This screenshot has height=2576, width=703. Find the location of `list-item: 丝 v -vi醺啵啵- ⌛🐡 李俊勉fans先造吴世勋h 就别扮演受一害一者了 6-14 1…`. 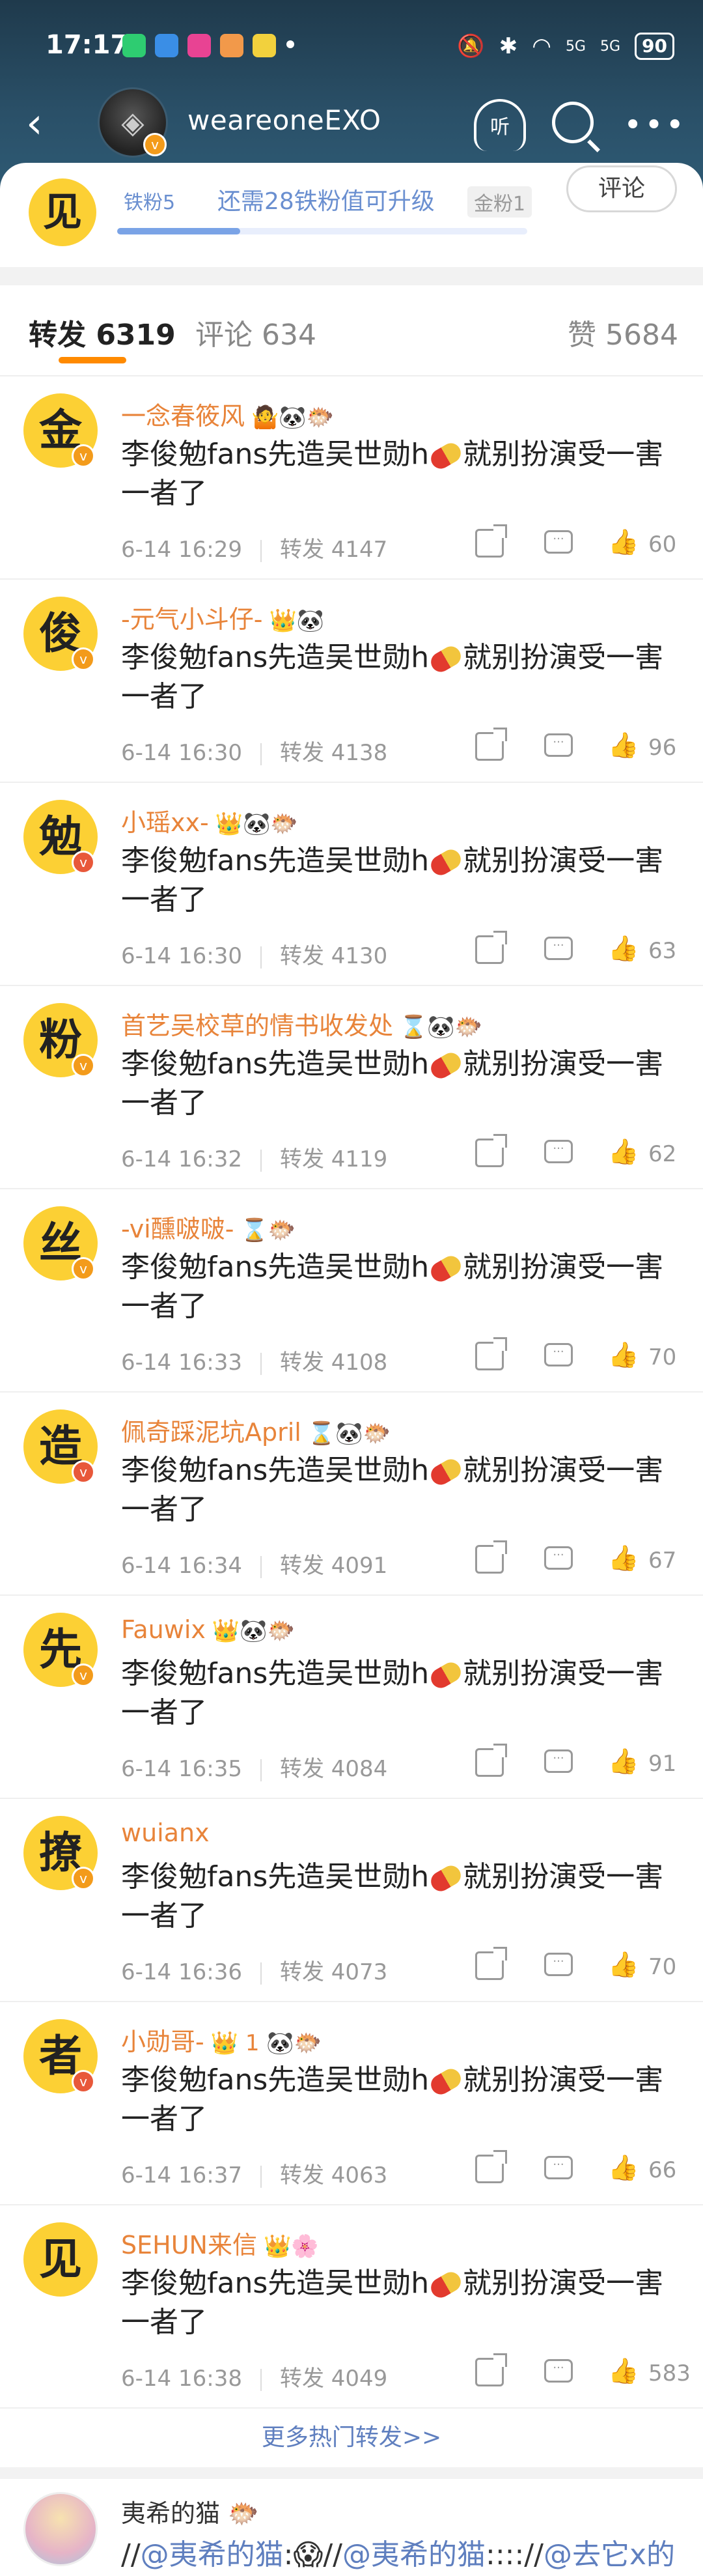

list-item: 丝 v -vi醺啵啵- ⌛🐡 李俊勉fans先造吴世勋h 就别扮演受一害一者了 6-14 1… is located at coordinates (351, 1291).